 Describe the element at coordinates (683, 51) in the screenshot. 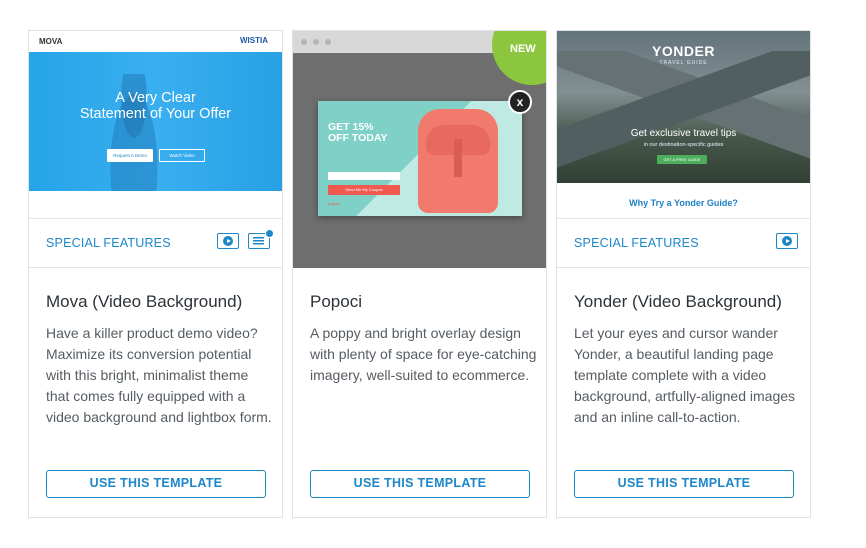

I see `preview-logo: YONDER` at that location.